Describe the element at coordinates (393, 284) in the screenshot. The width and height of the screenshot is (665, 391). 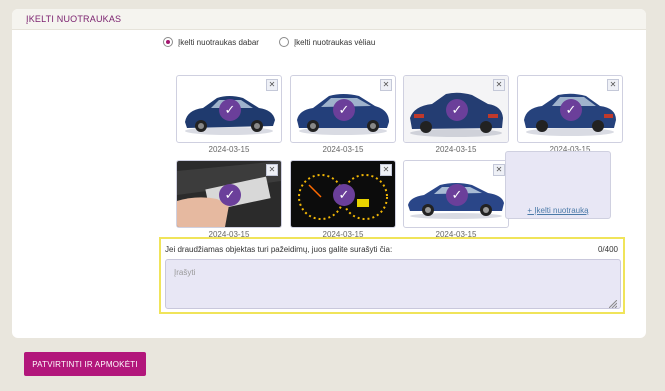
I see `damage-description-textarea` at that location.